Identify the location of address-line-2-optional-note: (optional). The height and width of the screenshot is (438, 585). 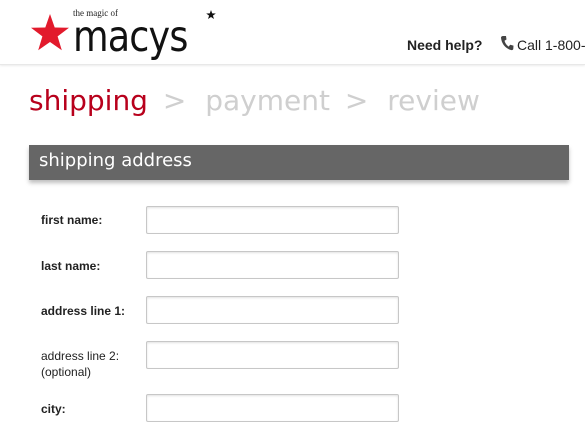
(66, 372).